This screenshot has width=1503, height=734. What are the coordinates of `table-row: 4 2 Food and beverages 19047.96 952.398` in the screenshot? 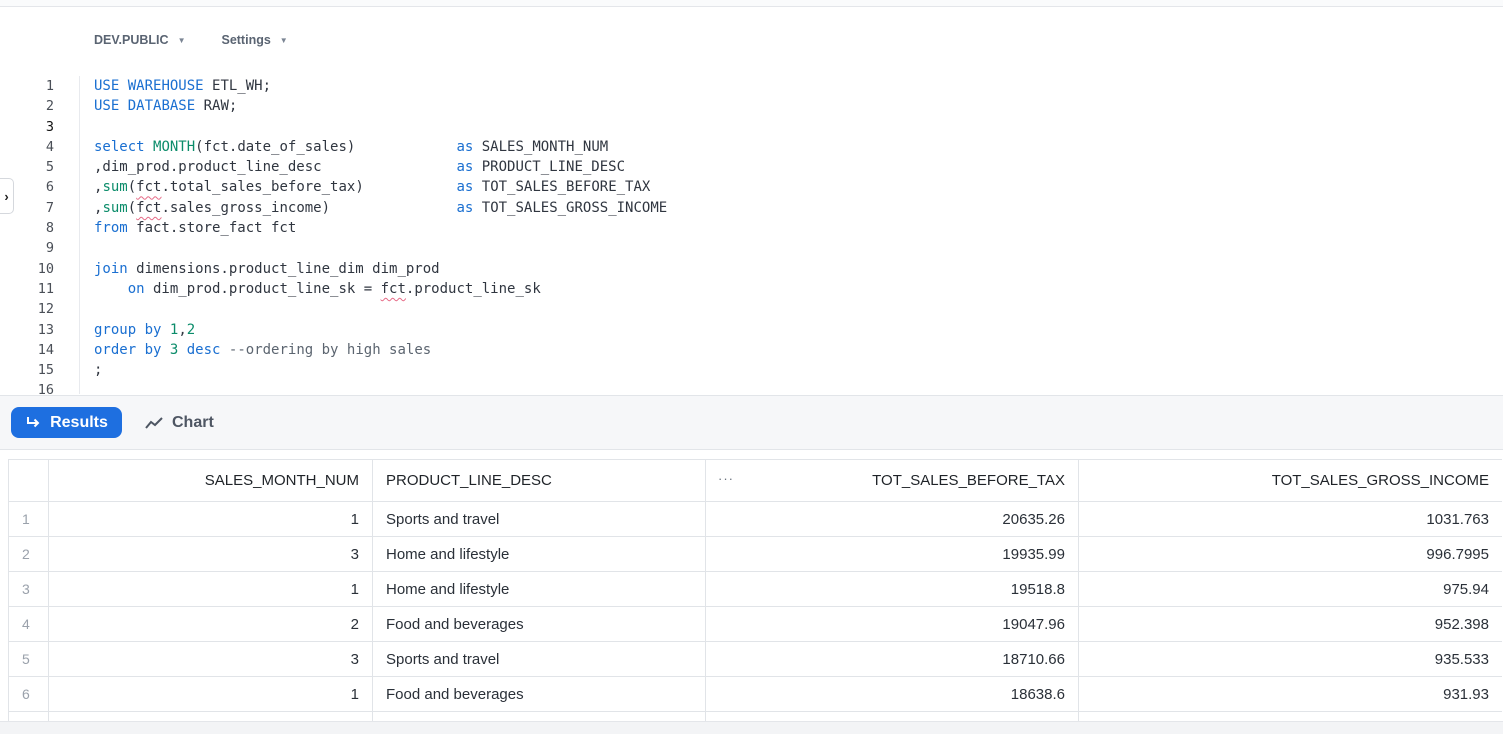 It's located at (755, 624).